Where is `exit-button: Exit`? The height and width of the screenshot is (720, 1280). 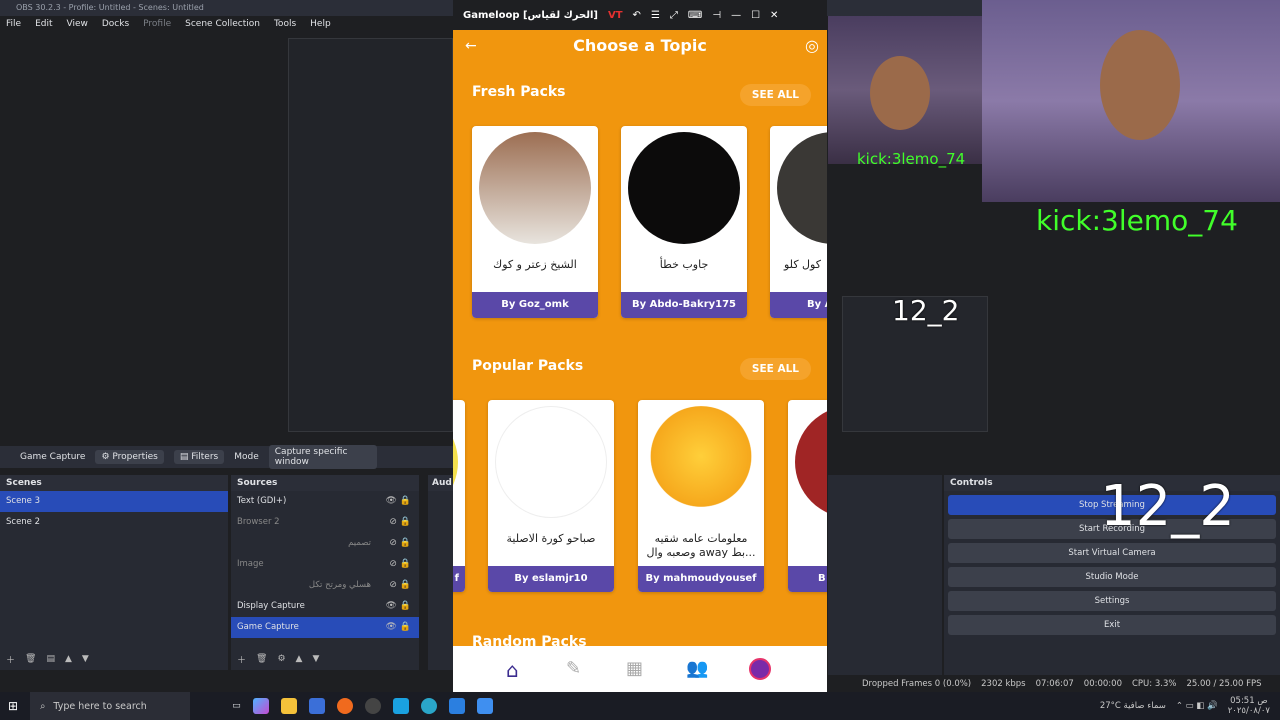
exit-button: Exit is located at coordinates (1112, 625).